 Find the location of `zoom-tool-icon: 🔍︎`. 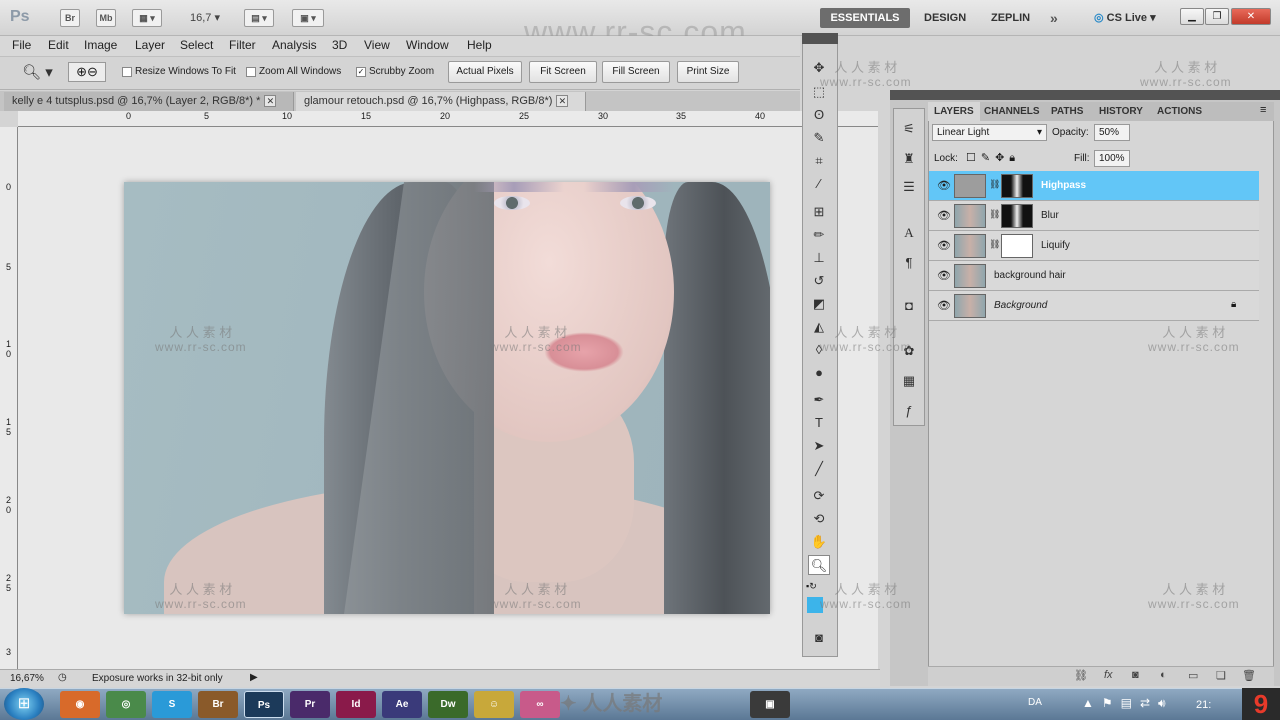

zoom-tool-icon: 🔍︎ is located at coordinates (819, 565).